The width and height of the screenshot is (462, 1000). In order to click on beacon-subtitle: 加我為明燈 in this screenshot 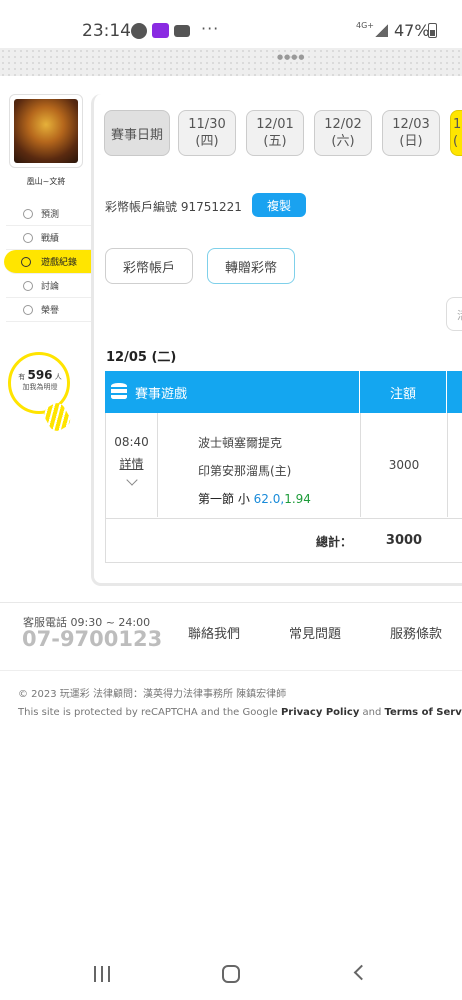, I will do `click(40, 387)`.